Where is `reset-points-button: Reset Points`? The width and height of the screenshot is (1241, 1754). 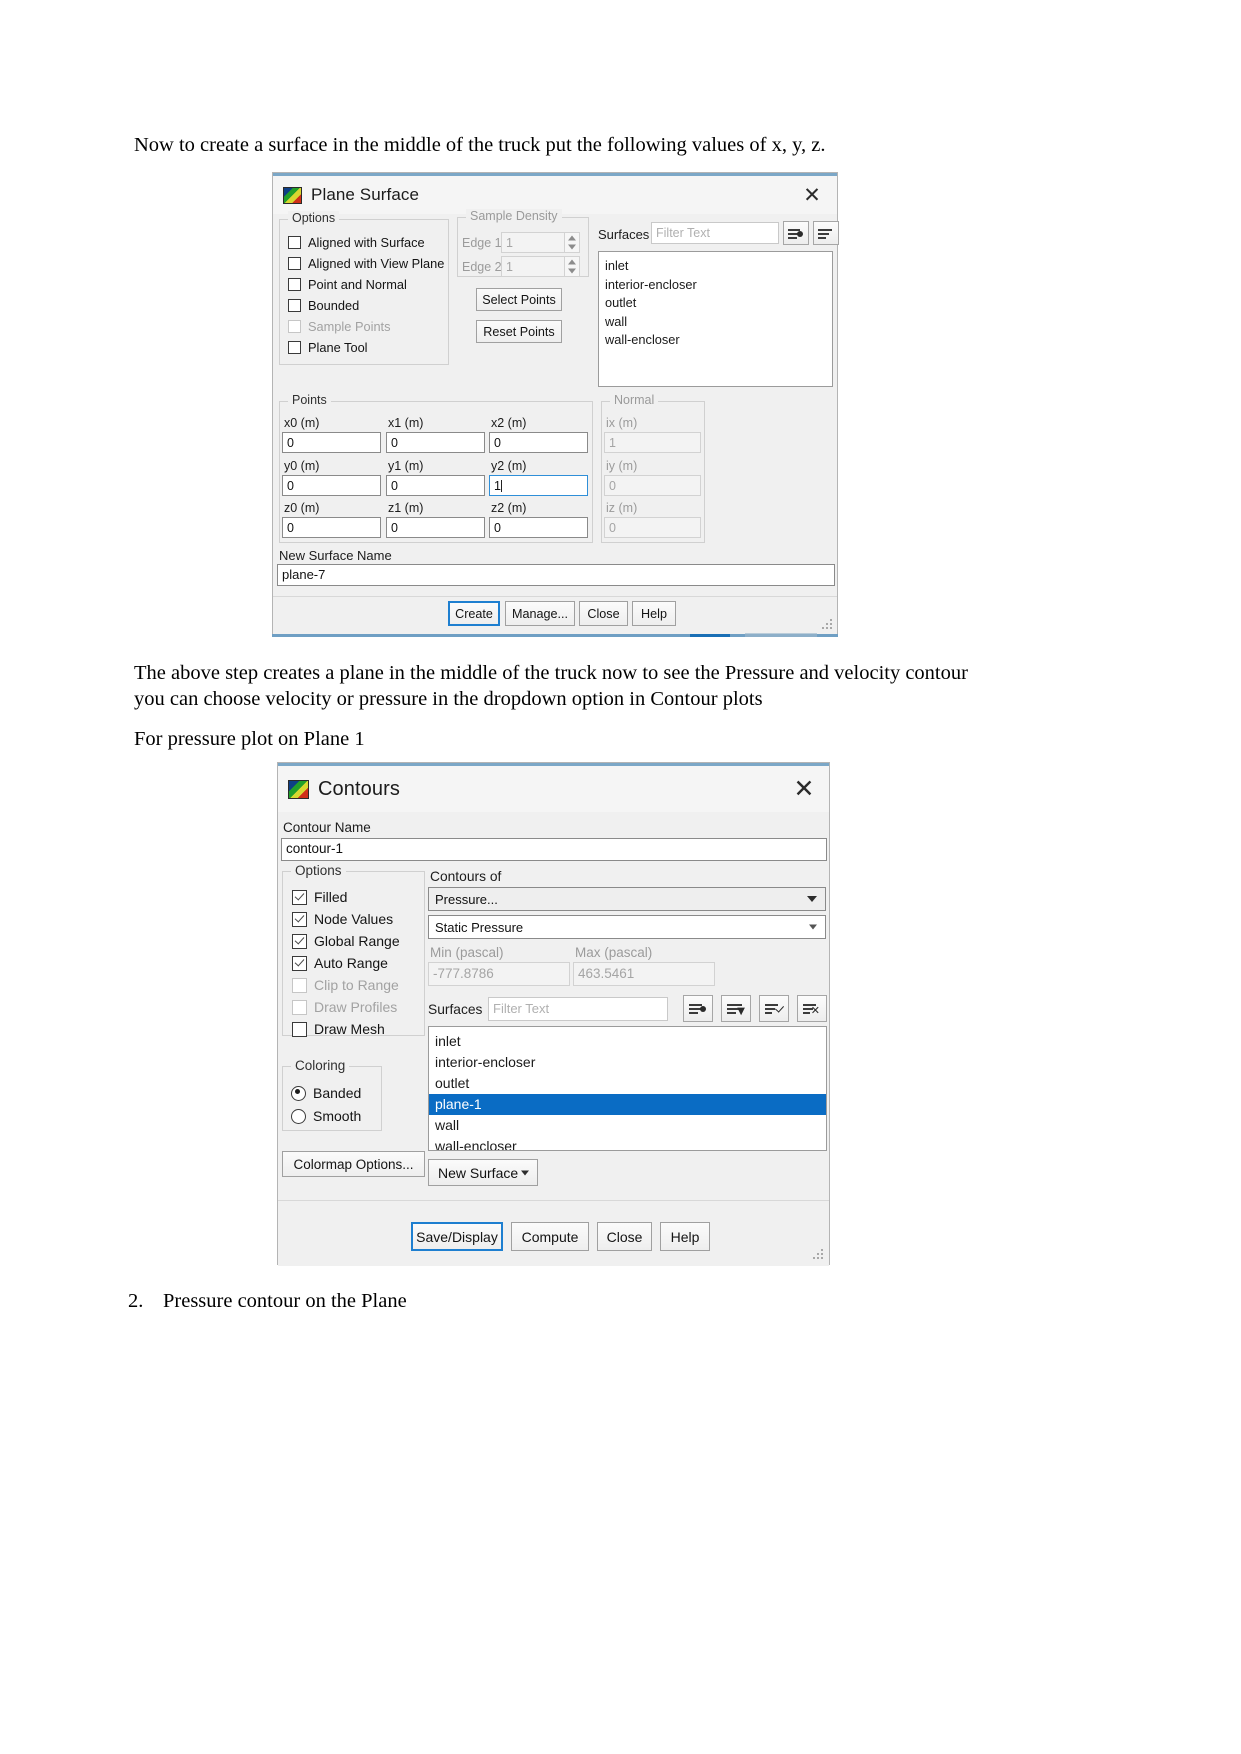 reset-points-button: Reset Points is located at coordinates (519, 331).